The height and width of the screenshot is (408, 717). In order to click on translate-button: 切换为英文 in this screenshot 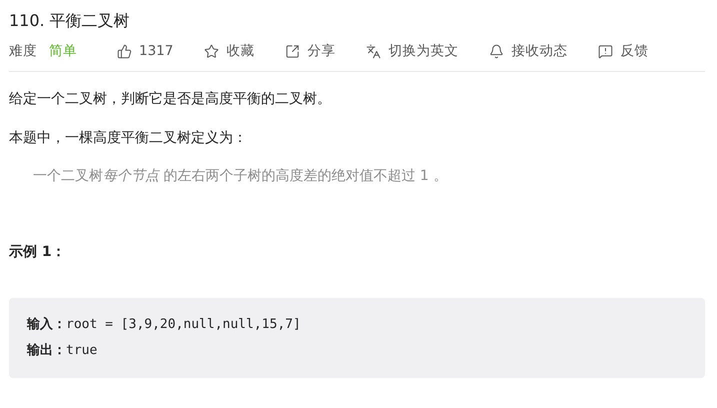, I will do `click(412, 51)`.